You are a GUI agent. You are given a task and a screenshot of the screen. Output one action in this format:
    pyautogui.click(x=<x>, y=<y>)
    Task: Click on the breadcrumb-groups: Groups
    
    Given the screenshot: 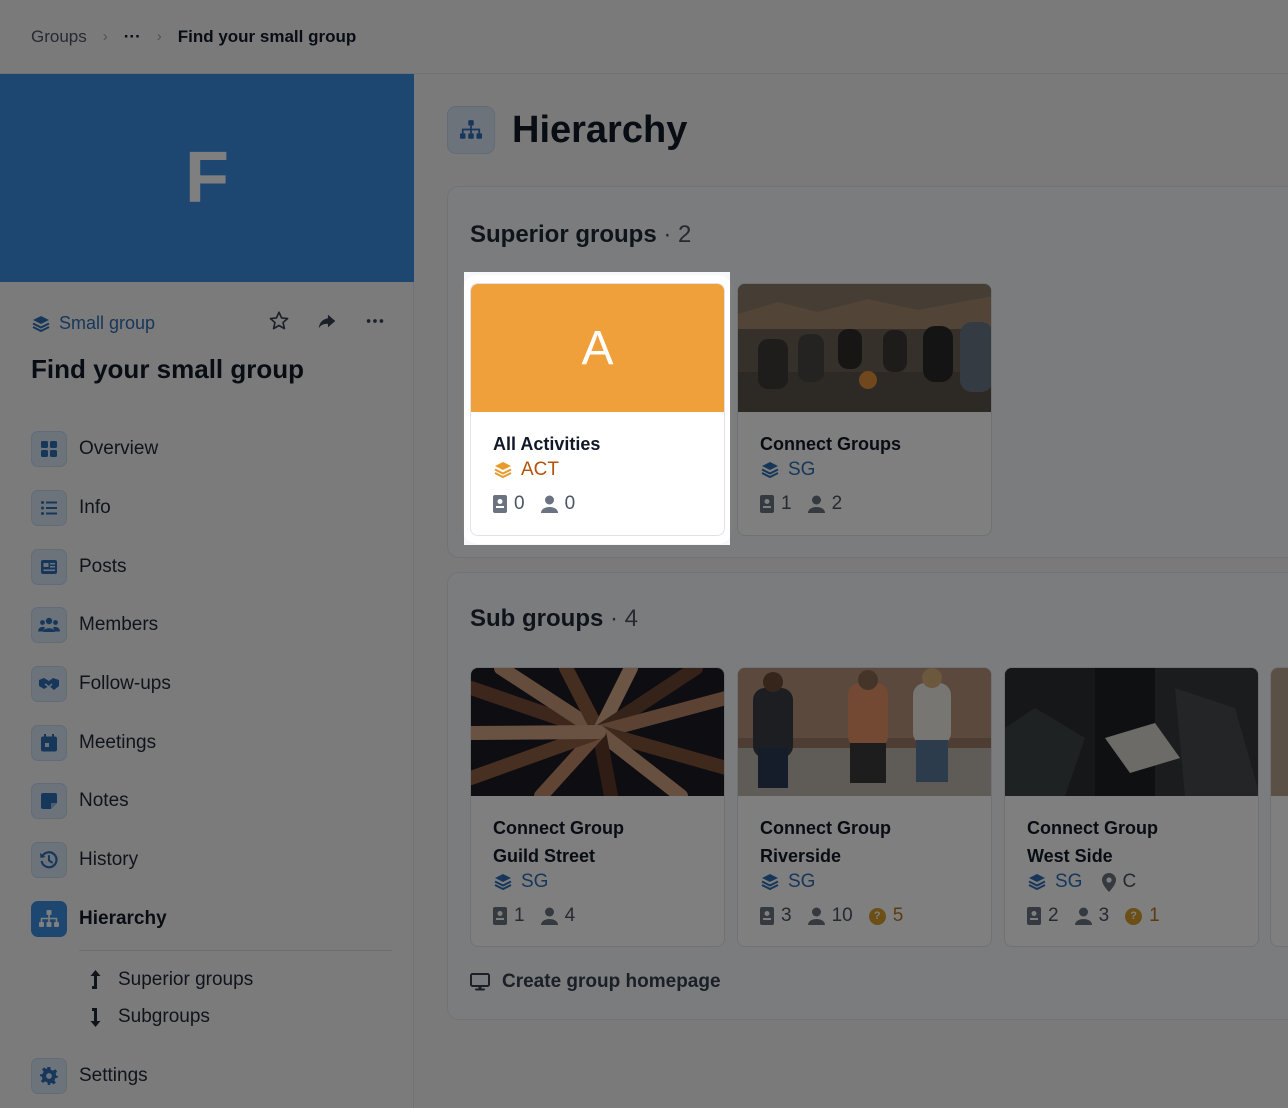 What is the action you would take?
    pyautogui.click(x=59, y=37)
    